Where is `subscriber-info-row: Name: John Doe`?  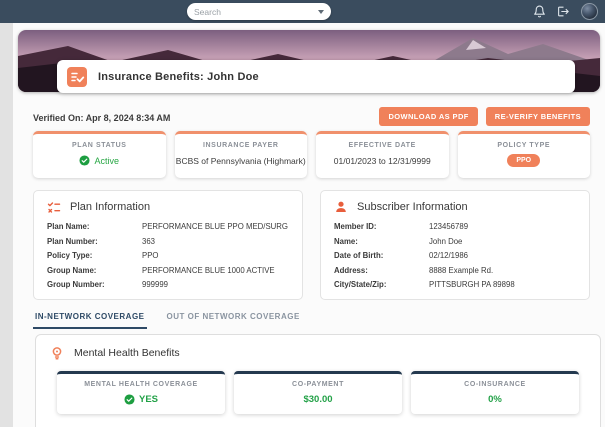 subscriber-info-row: Name: John Doe is located at coordinates (455, 241).